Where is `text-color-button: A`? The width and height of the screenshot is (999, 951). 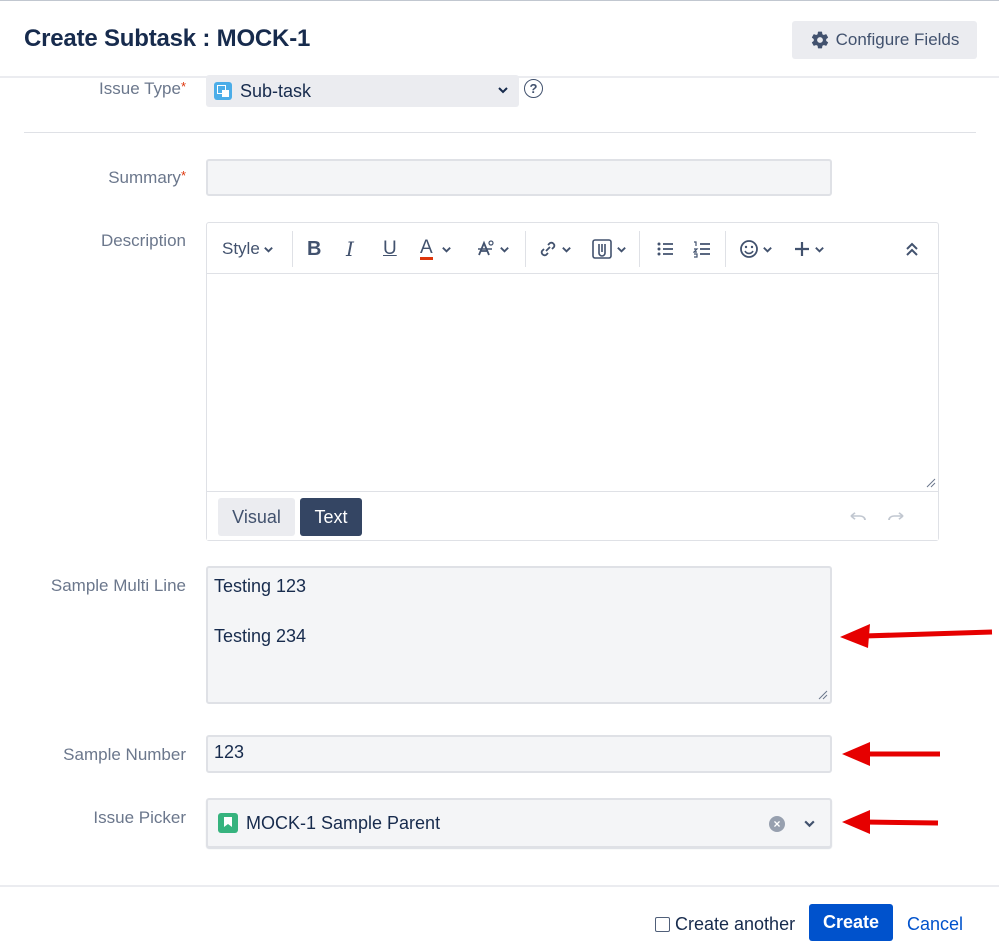
text-color-button: A is located at coordinates (436, 249).